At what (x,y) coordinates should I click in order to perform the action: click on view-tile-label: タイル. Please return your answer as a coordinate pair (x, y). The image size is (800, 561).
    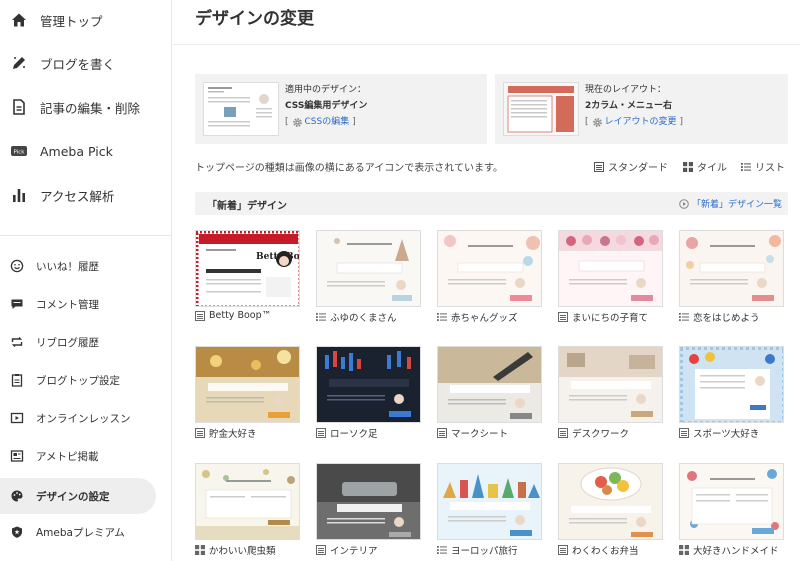
    Looking at the image, I should click on (712, 168).